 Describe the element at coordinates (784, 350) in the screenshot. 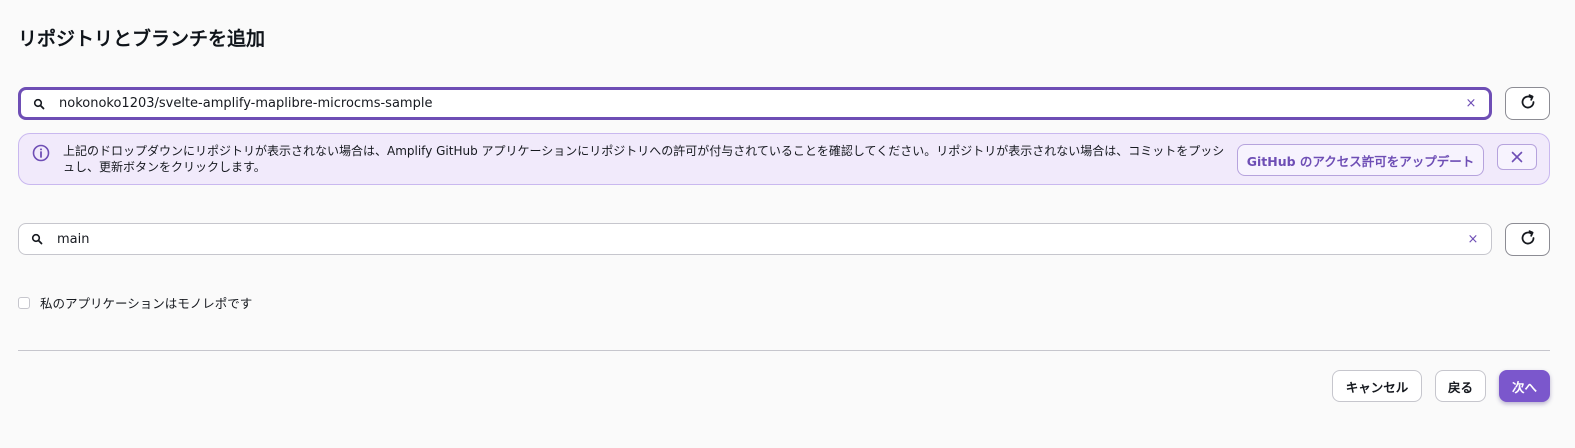

I see `divider` at that location.